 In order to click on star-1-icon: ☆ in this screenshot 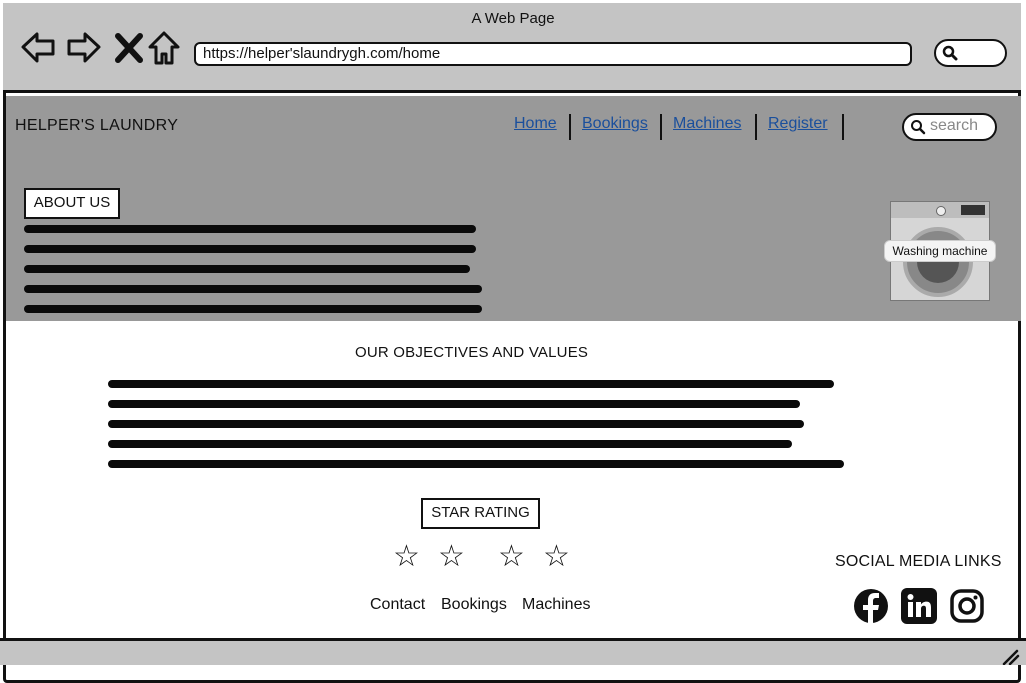, I will do `click(406, 557)`.